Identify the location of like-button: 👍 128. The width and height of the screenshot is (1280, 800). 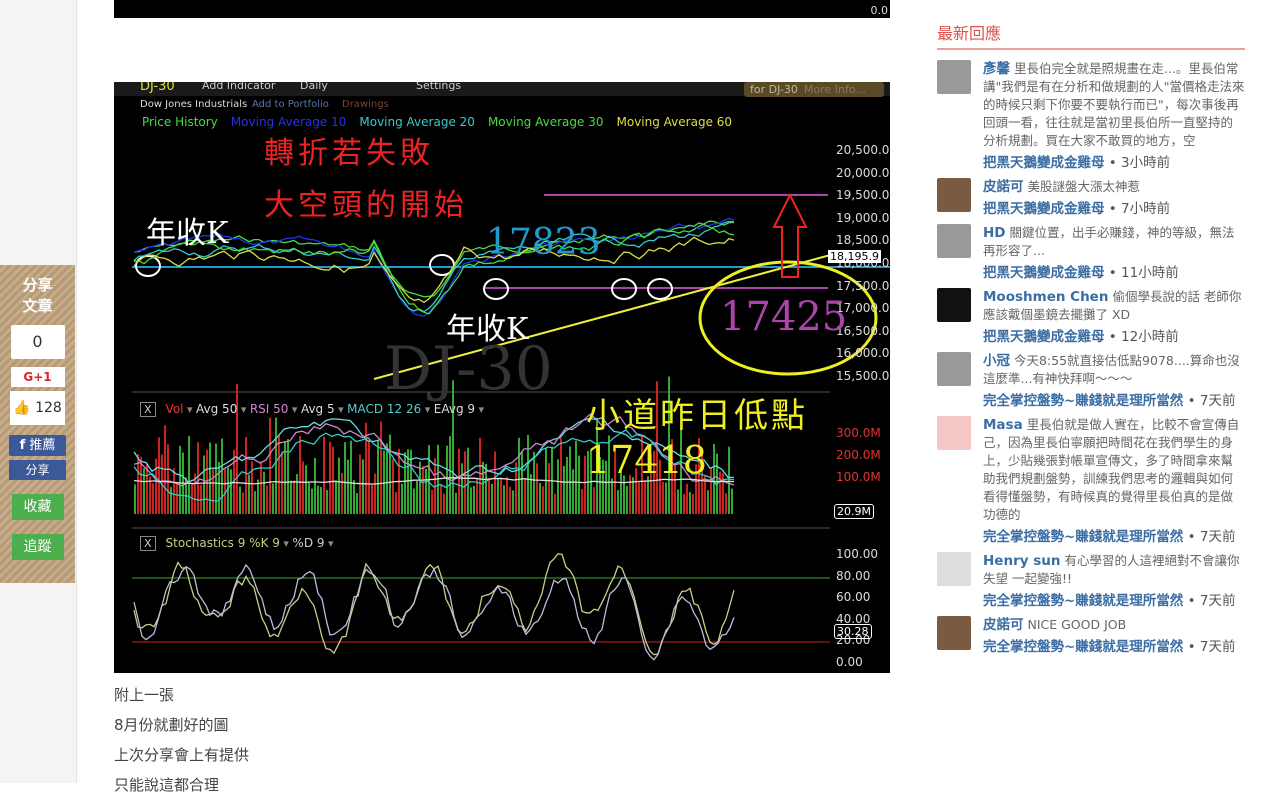
(37, 408).